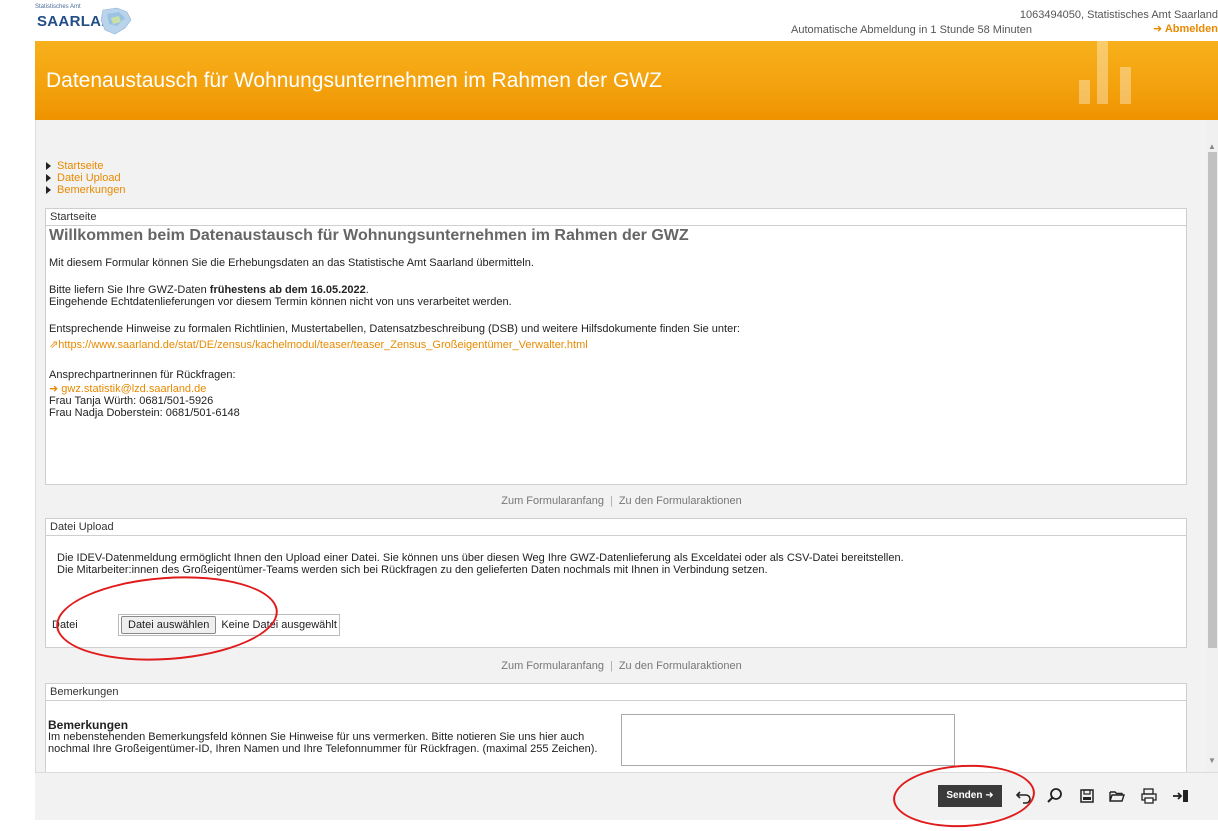 The image size is (1218, 831). Describe the element at coordinates (1212, 146) in the screenshot. I see `scroll-up-icon: ▲` at that location.